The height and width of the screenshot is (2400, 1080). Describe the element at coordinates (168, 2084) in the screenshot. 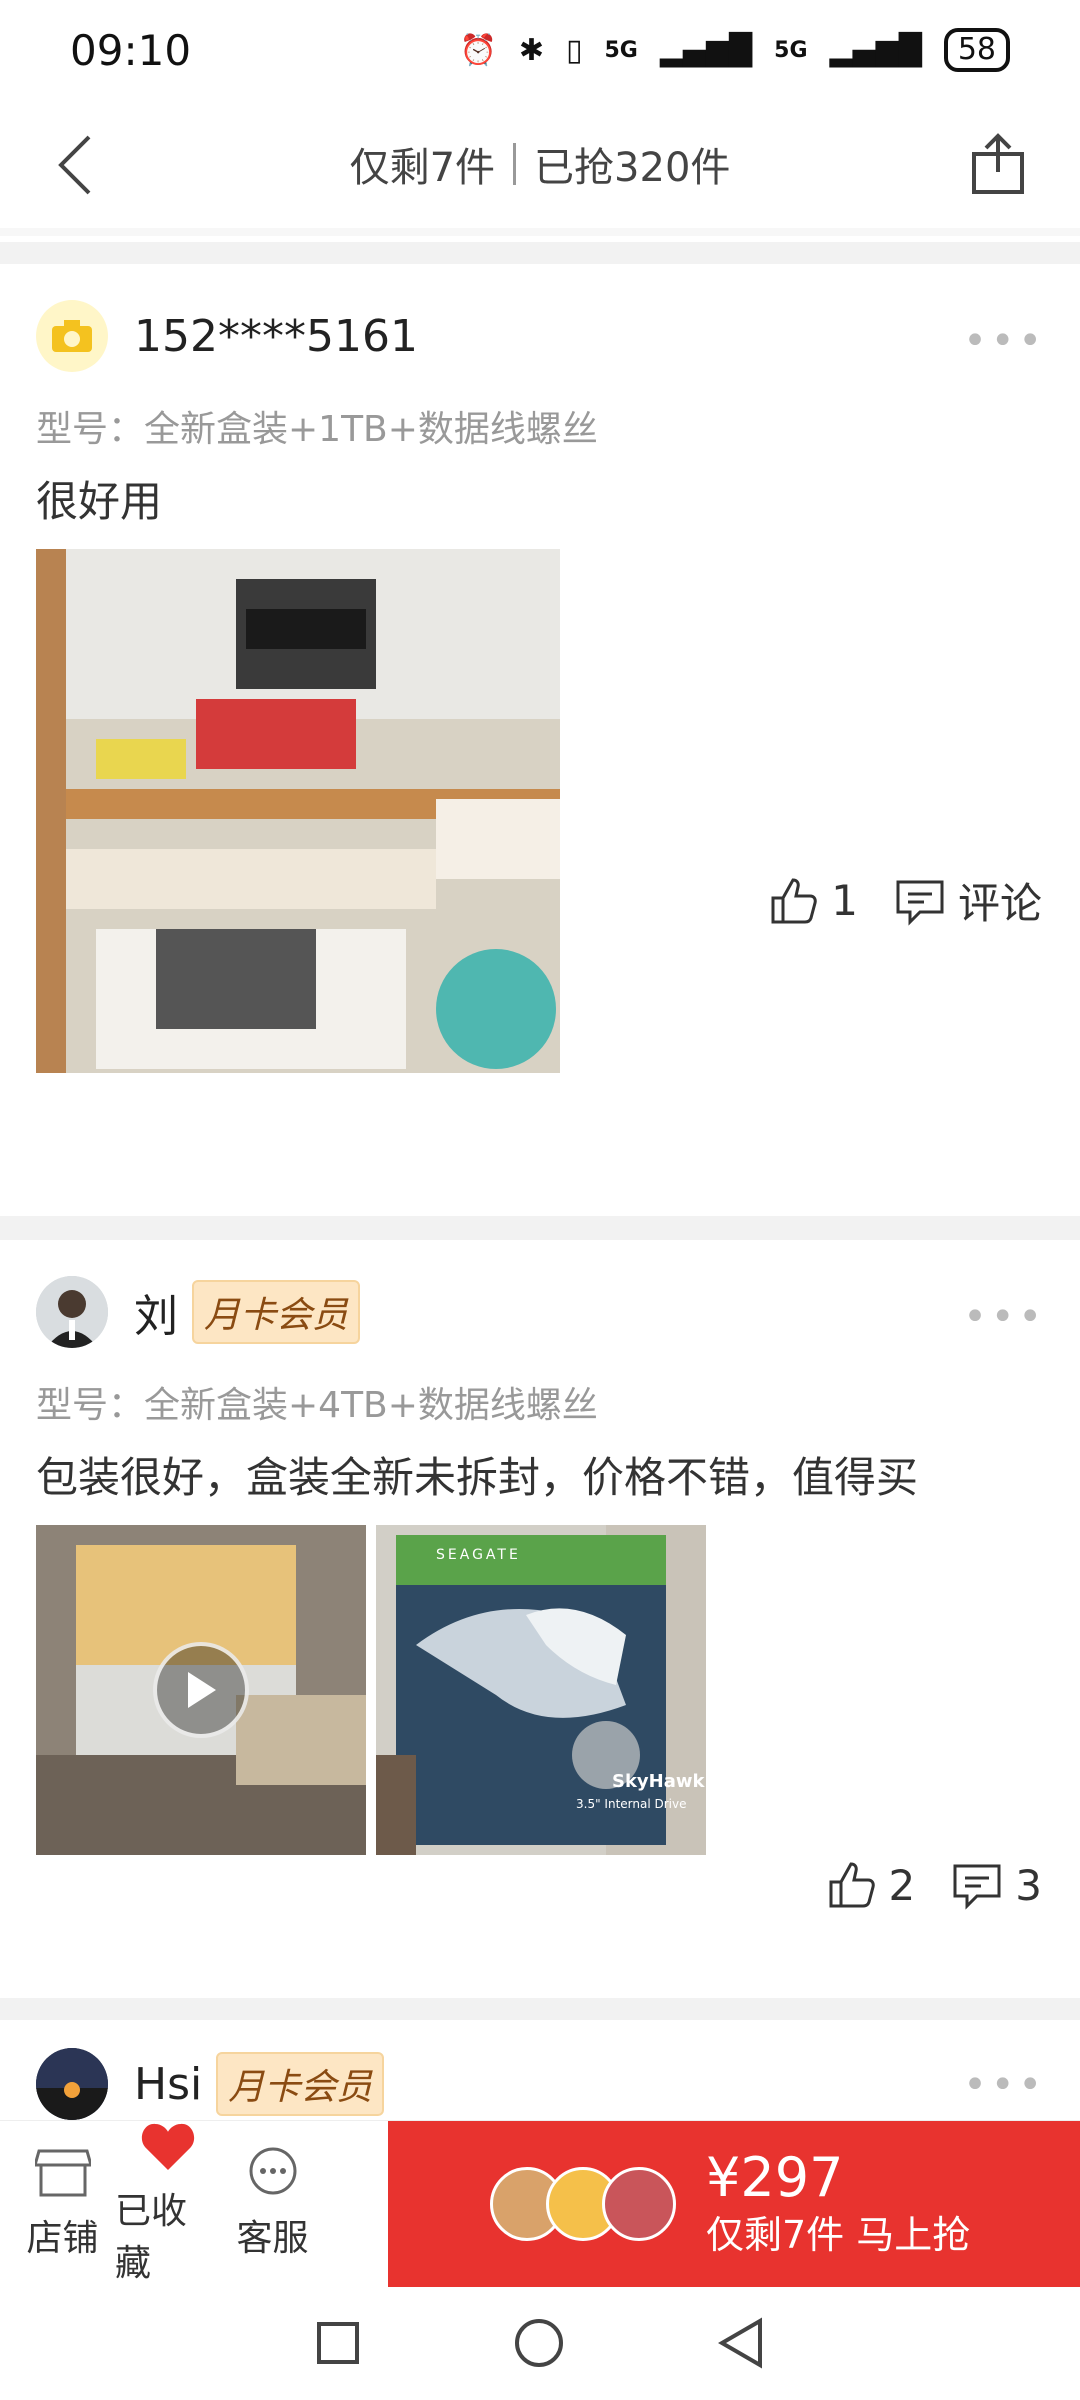

I see `username: Hsi` at that location.